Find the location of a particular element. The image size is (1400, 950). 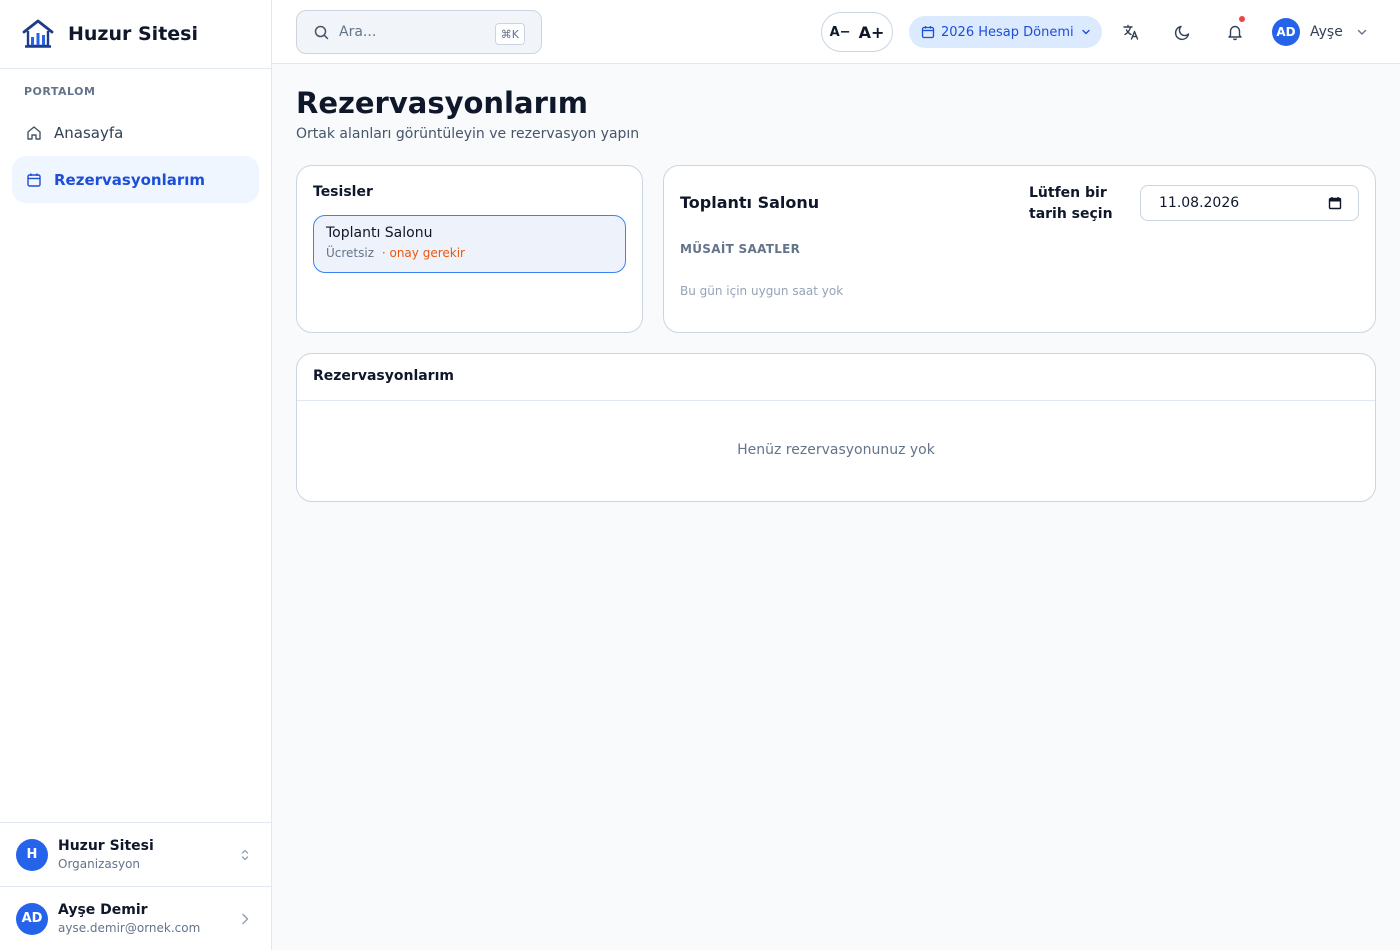

section-label: PORTALOM is located at coordinates (60, 91).